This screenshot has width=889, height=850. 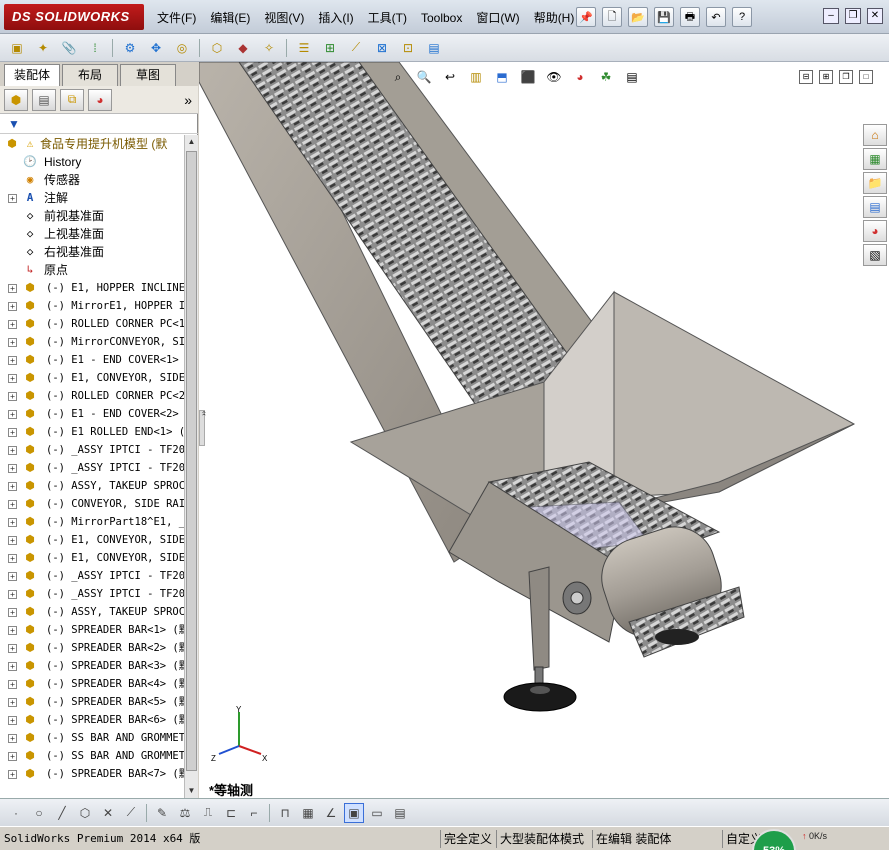 I want to click on scroll-down-icon: ▼, so click(x=191, y=791).